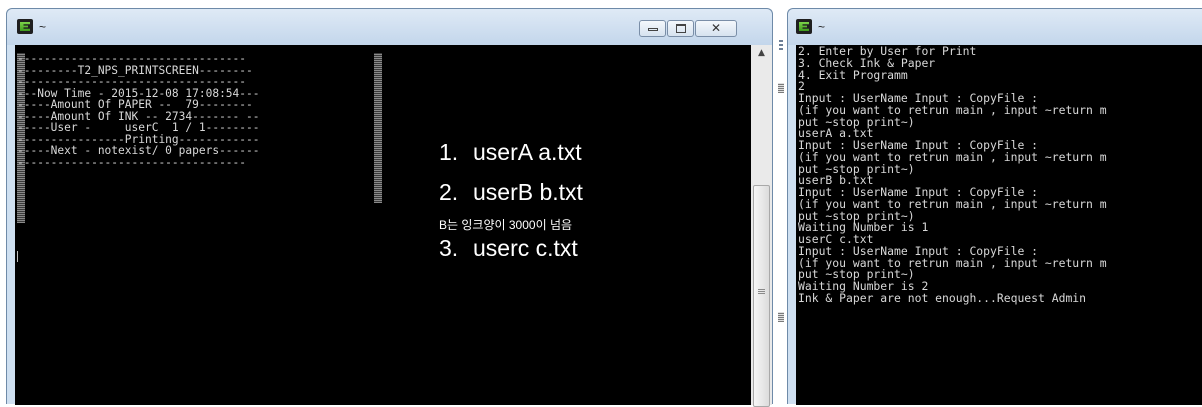 The image size is (1202, 407). Describe the element at coordinates (781, 45) in the screenshot. I see `grip-dots-icon` at that location.